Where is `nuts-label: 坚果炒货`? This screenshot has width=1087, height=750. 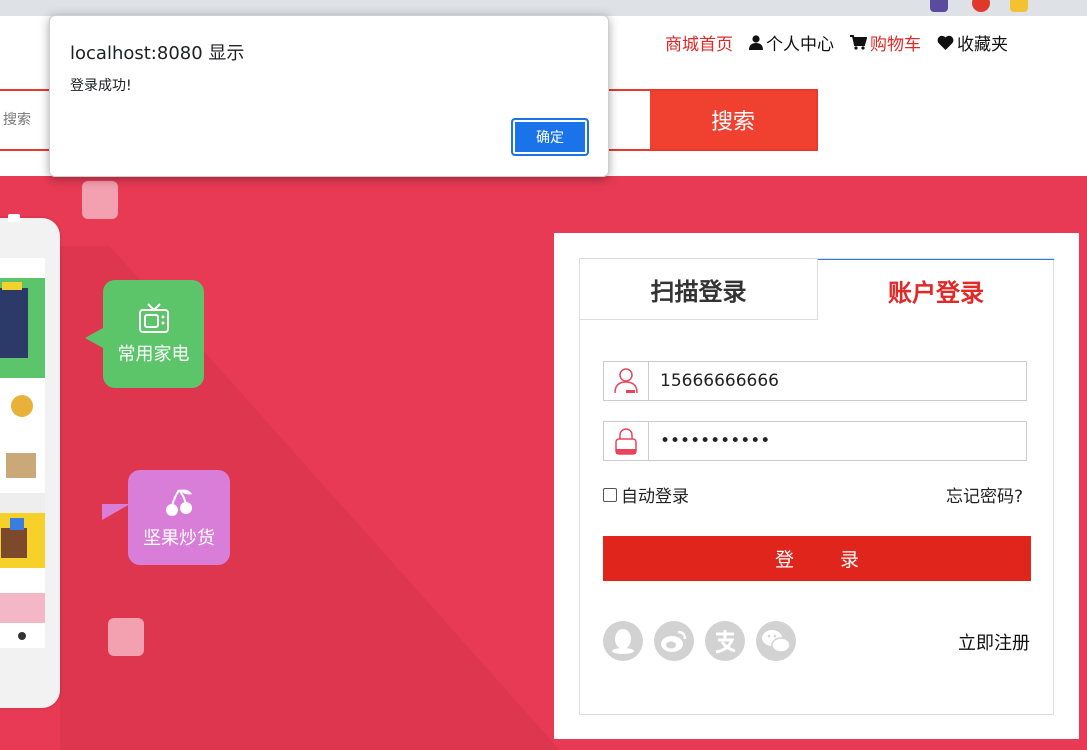
nuts-label: 坚果炒货 is located at coordinates (179, 538).